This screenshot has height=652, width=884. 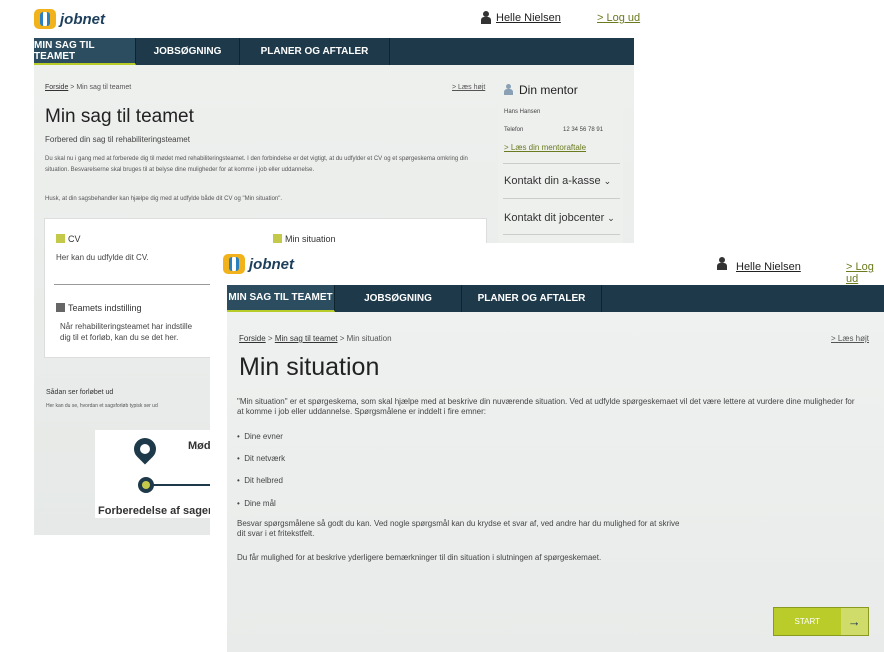 I want to click on timeline-dot-icon, so click(x=146, y=485).